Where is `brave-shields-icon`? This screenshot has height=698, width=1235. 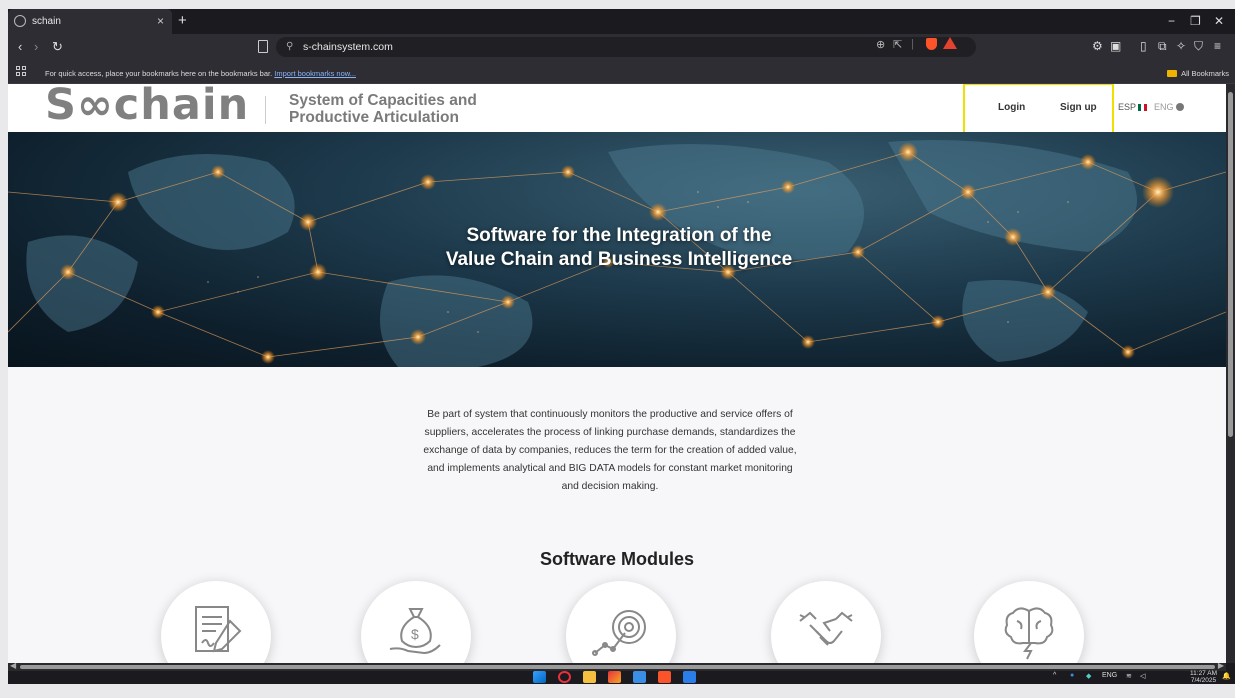
brave-shields-icon is located at coordinates (931, 44).